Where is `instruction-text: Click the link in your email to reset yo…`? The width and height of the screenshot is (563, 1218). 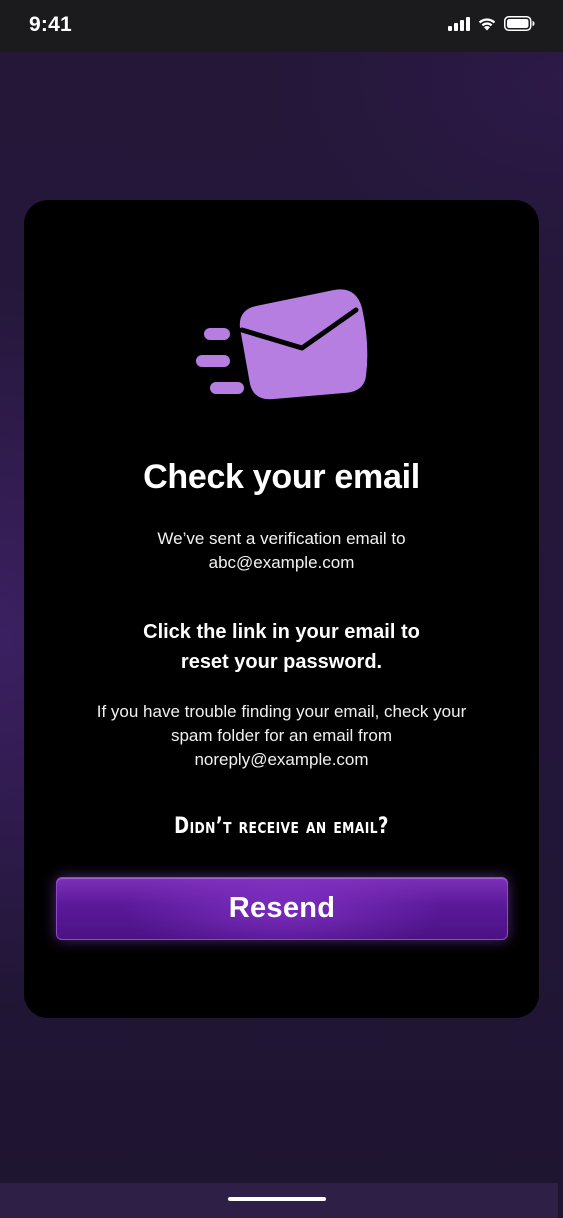
instruction-text: Click the link in your email to reset yo… is located at coordinates (281, 647).